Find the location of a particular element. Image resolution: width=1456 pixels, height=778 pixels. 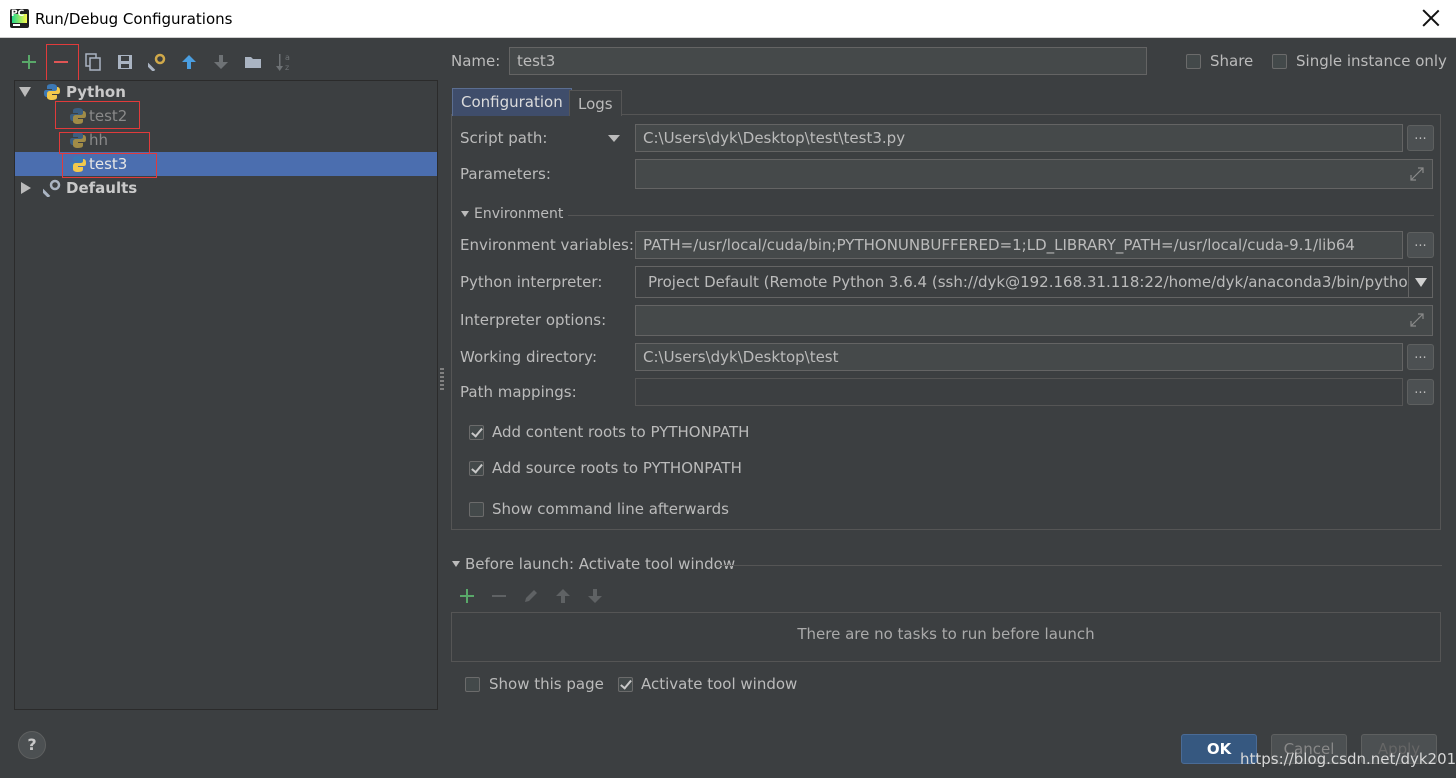

pycharm-logo-icon: PC is located at coordinates (19, 18).